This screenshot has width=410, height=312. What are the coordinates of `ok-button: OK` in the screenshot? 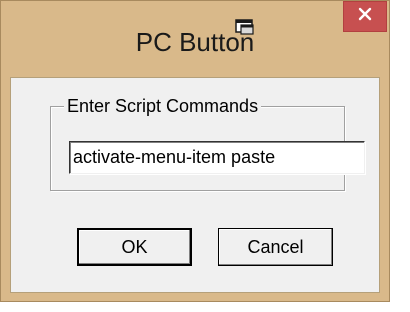 It's located at (134, 247).